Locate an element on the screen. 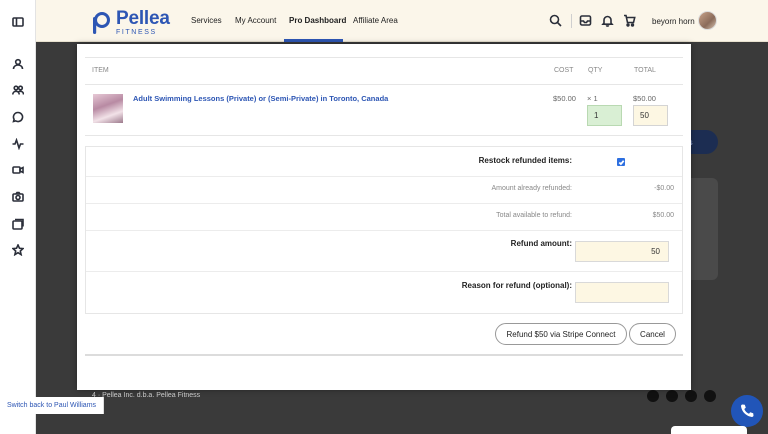 This screenshot has width=768, height=434. restock-checkbox is located at coordinates (621, 162).